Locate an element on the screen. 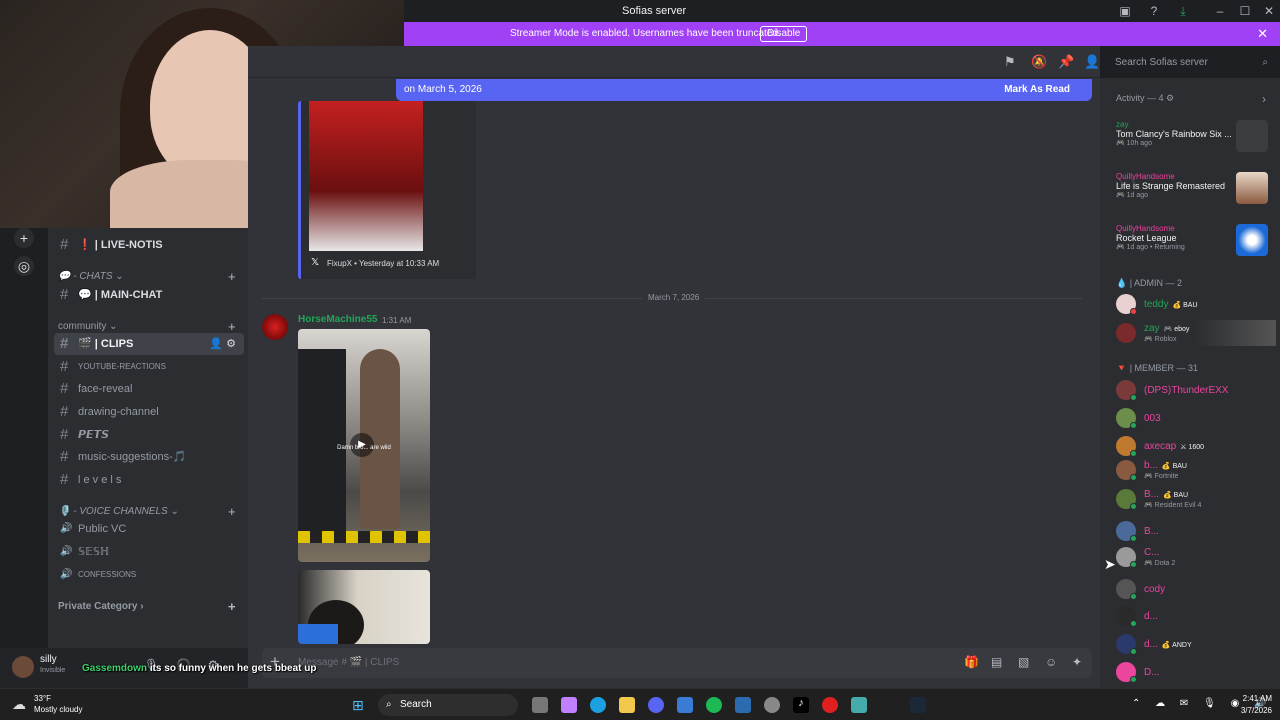 This screenshot has width=1280, height=720. download-icon: ⤓ is located at coordinates (1183, 11).